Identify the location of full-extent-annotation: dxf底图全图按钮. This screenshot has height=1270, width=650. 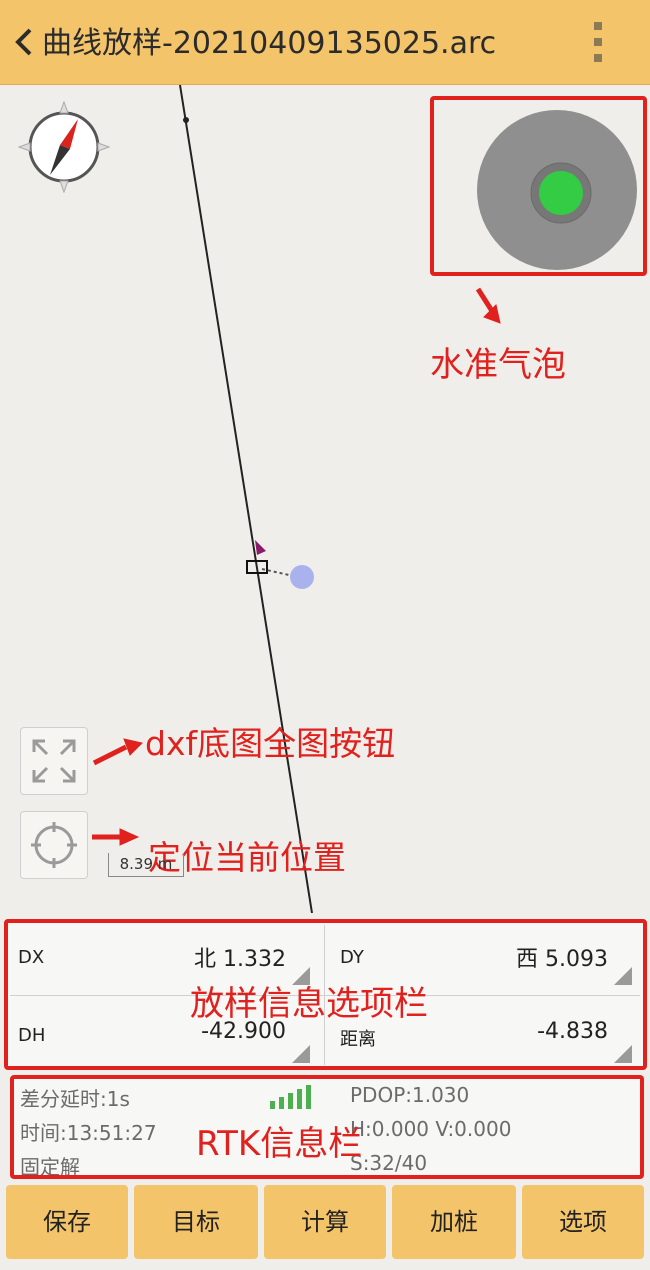
(270, 743).